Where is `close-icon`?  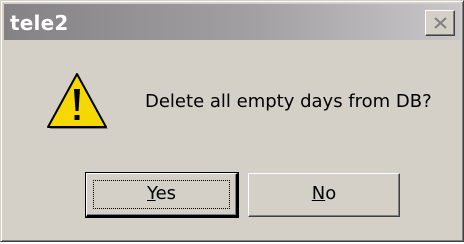
close-icon is located at coordinates (440, 23).